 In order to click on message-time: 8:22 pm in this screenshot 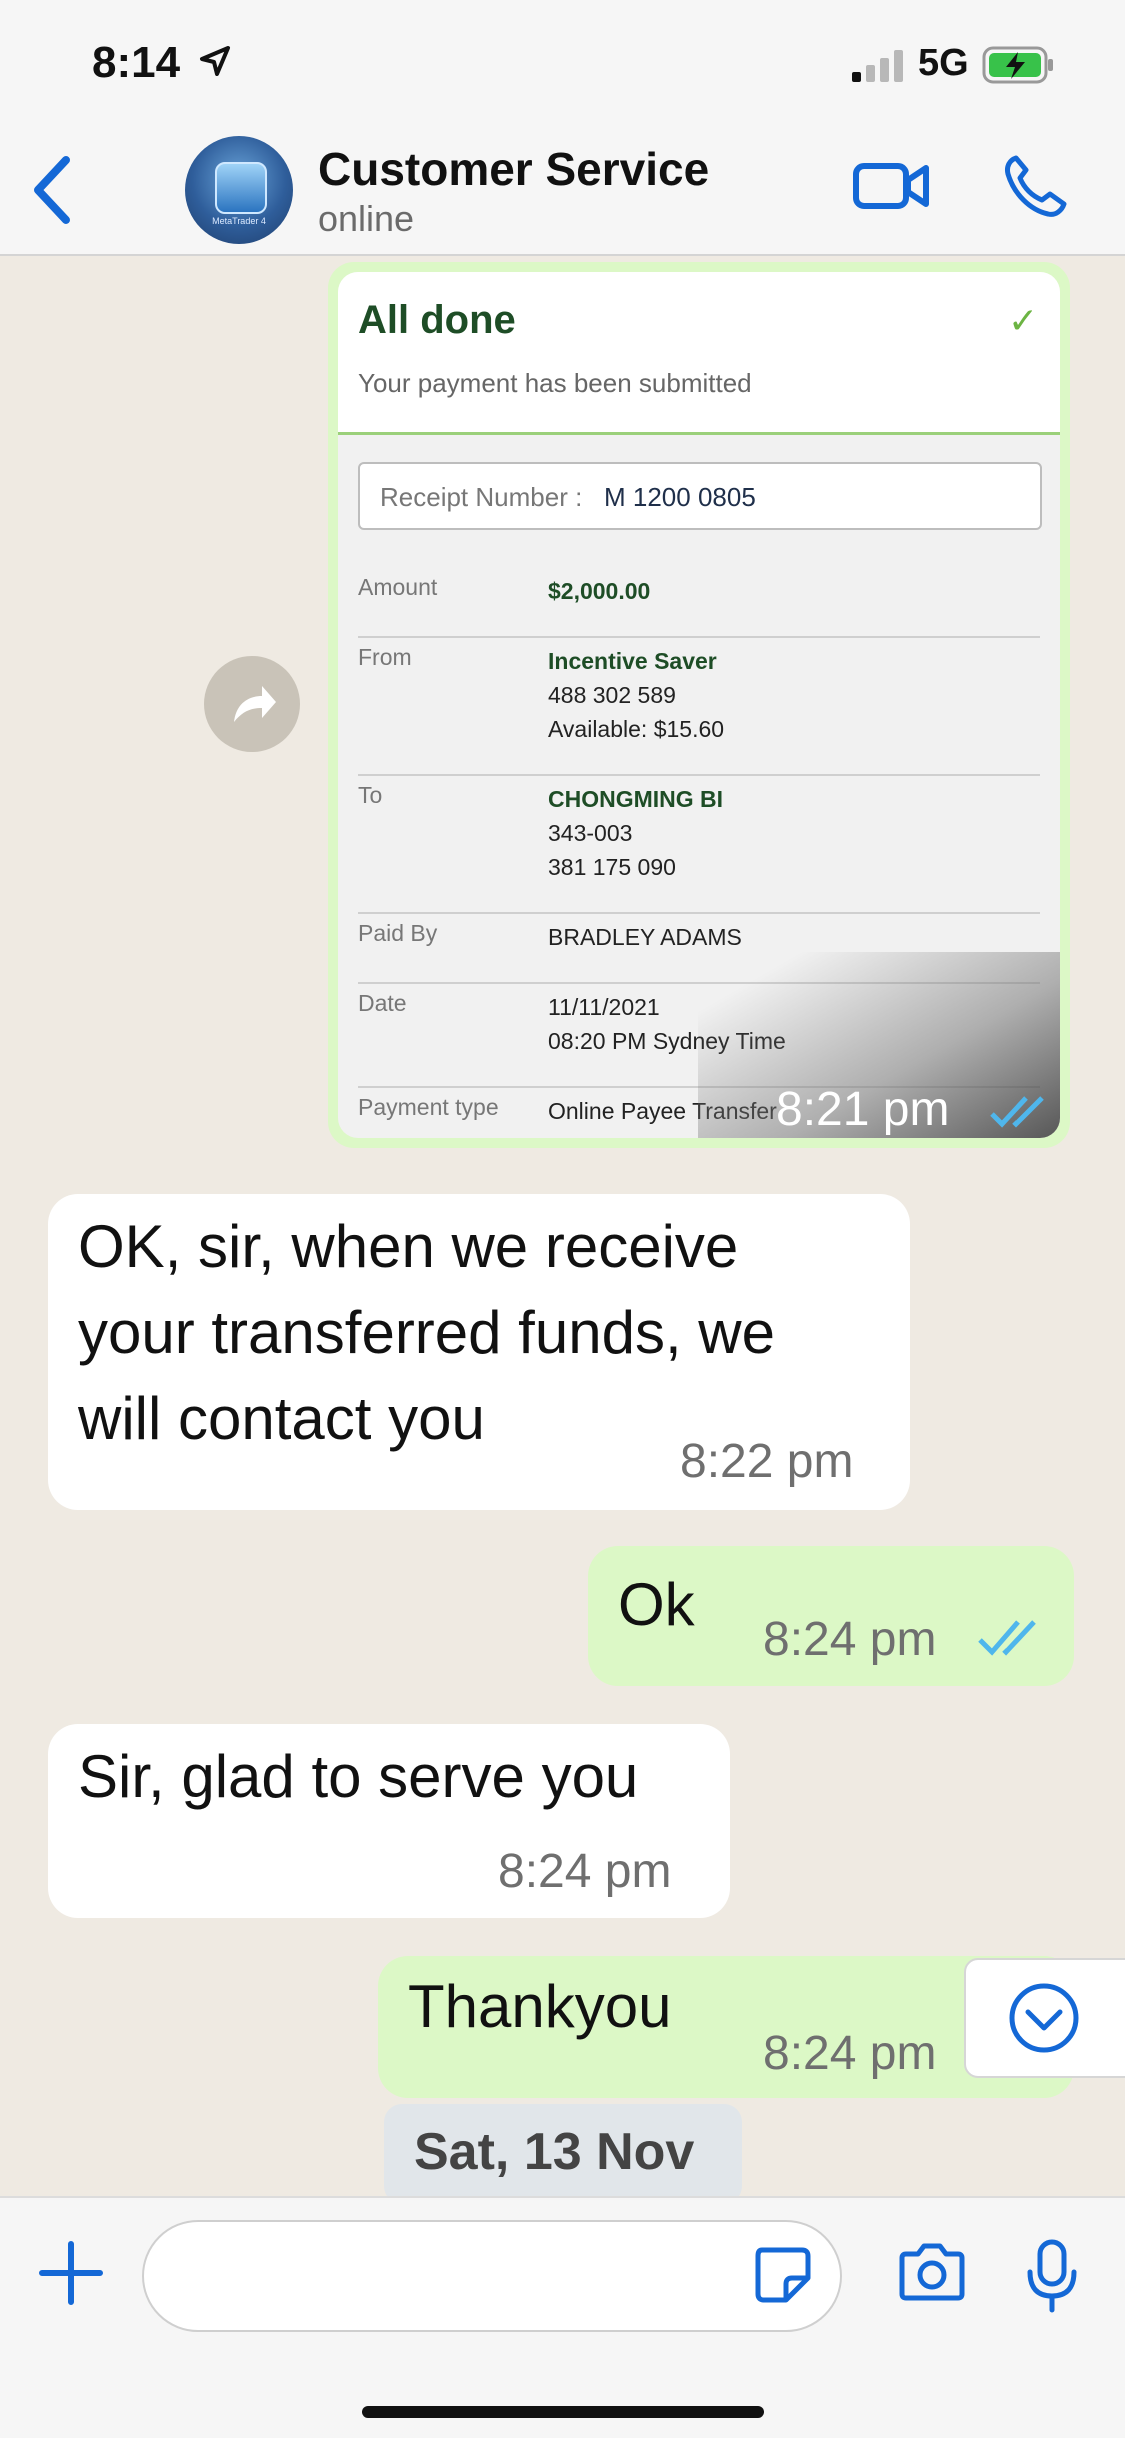, I will do `click(767, 1461)`.